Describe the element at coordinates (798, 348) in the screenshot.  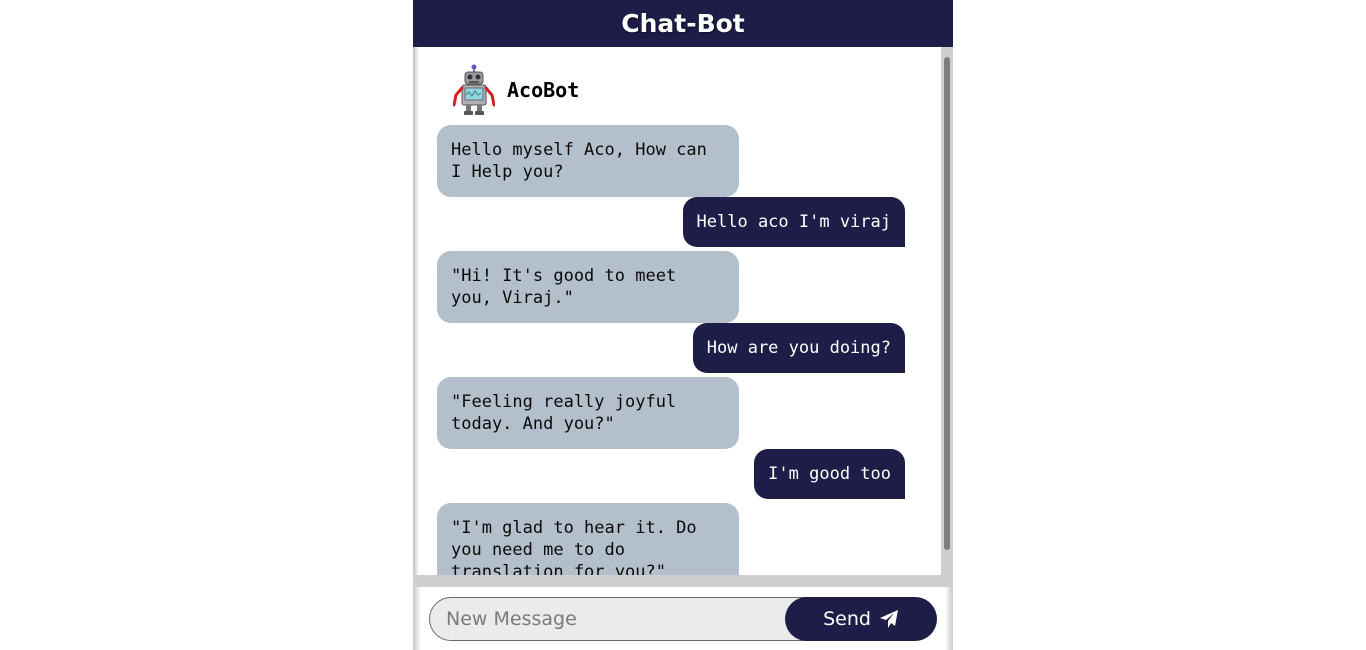
I see `user-message: How are you doing?` at that location.